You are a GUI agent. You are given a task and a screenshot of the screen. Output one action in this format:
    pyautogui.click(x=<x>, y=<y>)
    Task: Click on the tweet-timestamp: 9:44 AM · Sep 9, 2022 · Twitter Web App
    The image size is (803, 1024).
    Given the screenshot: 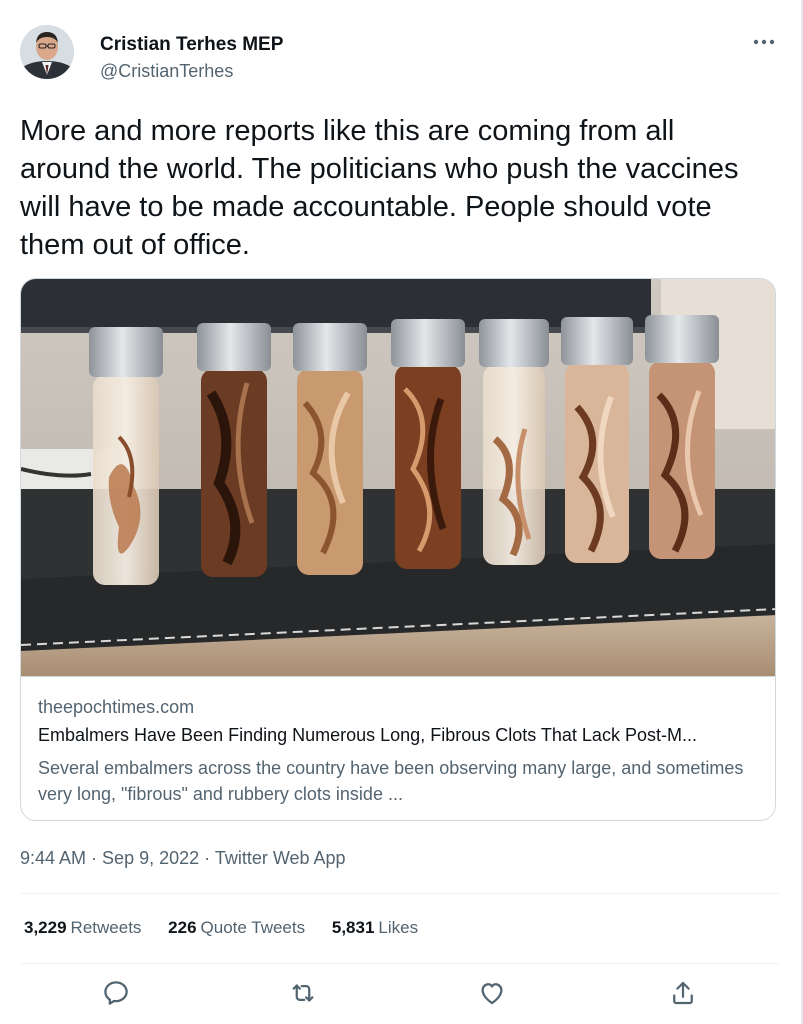 What is the action you would take?
    pyautogui.click(x=183, y=858)
    